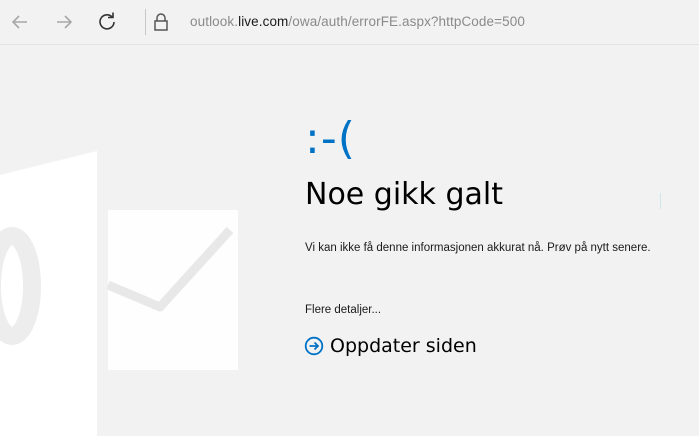 The height and width of the screenshot is (436, 699). What do you see at coordinates (330, 138) in the screenshot?
I see `sad-face: :-(` at bounding box center [330, 138].